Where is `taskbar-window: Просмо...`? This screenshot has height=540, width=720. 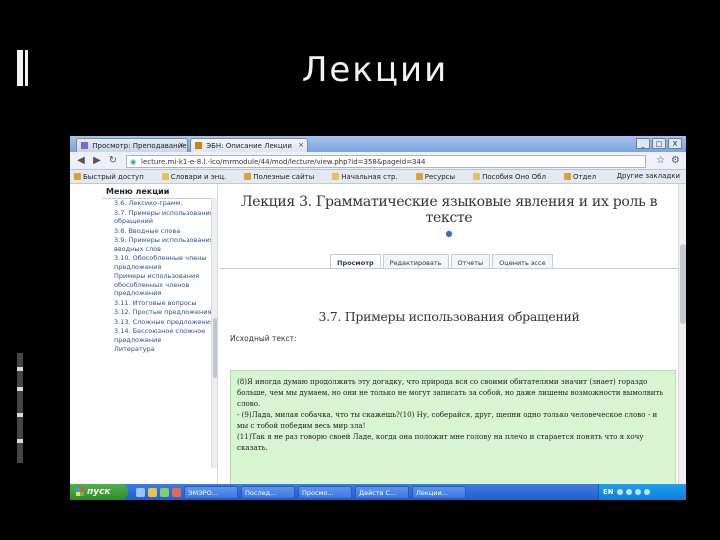
taskbar-window: Просмо... is located at coordinates (325, 492).